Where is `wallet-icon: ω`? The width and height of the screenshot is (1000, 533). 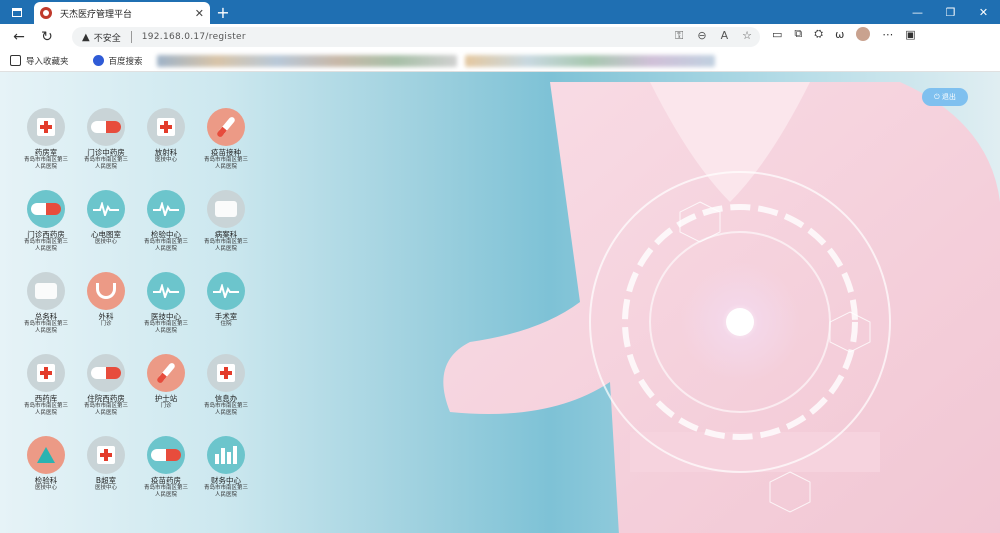 wallet-icon: ω is located at coordinates (839, 34).